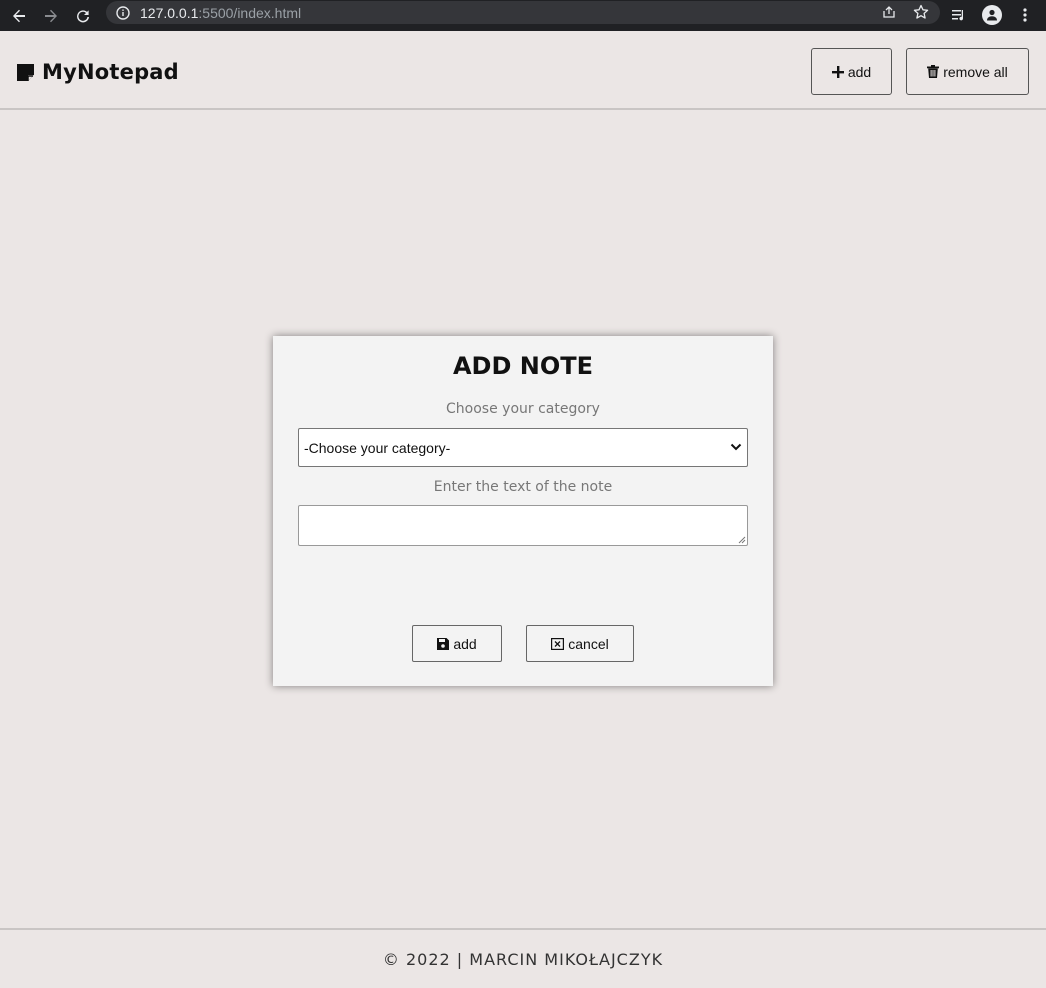 This screenshot has width=1046, height=988. I want to click on reload-icon, so click(83, 16).